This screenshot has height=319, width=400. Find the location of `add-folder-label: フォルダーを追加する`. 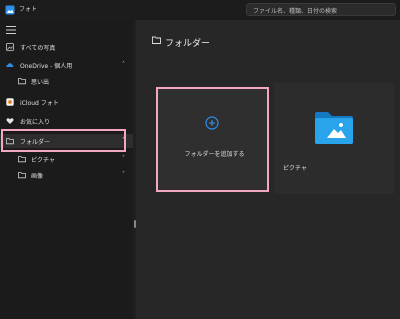

add-folder-label: フォルダーを追加する is located at coordinates (214, 154).